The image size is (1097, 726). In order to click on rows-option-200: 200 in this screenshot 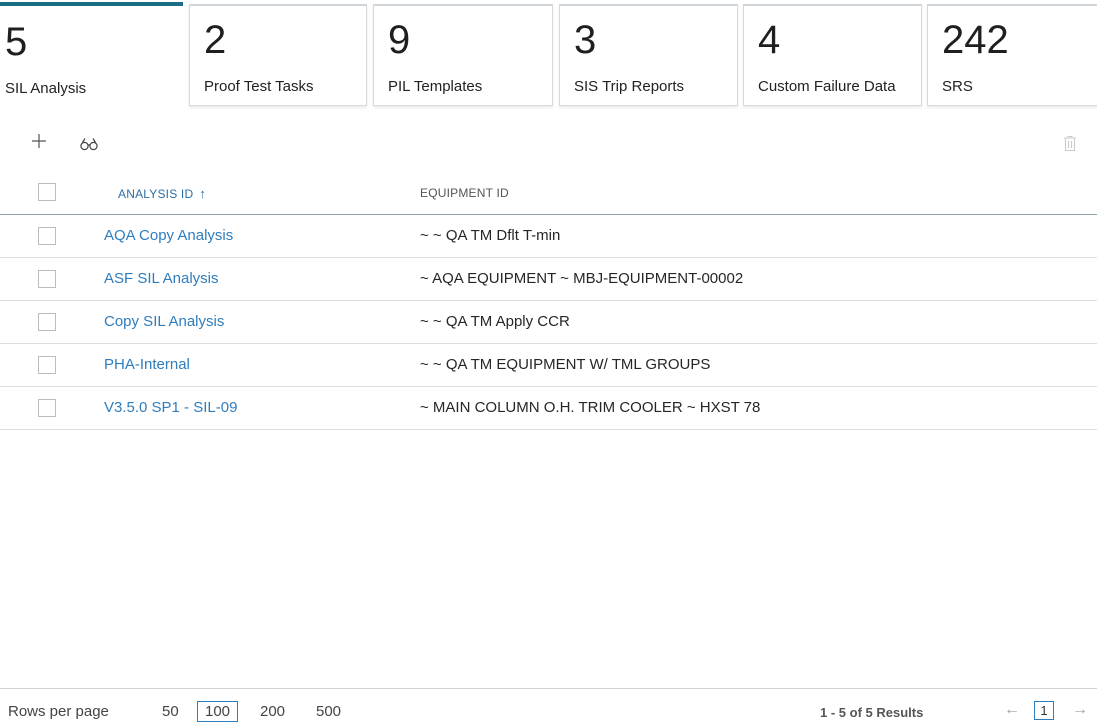, I will do `click(272, 711)`.